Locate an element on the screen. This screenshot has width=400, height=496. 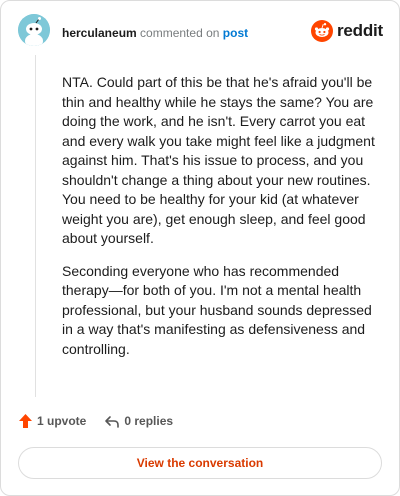
view-conversation-button: View the conversation is located at coordinates (200, 463).